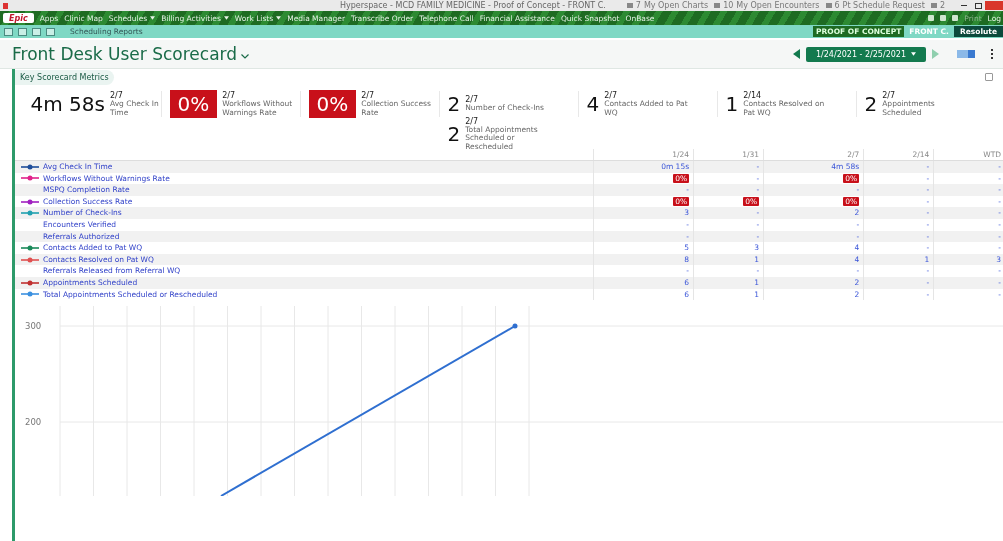  What do you see at coordinates (752, 96) in the screenshot?
I see `metric-date: 2/14` at bounding box center [752, 96].